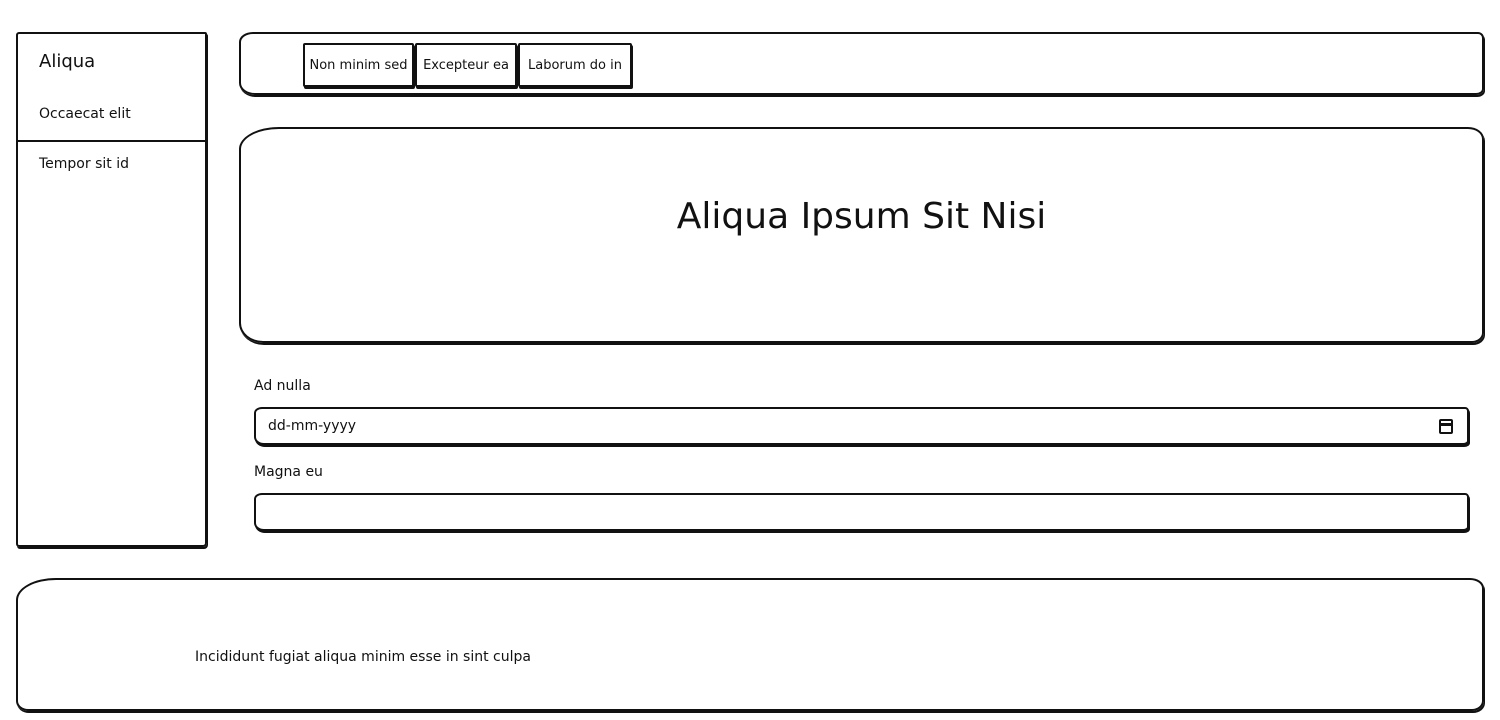 The width and height of the screenshot is (1500, 720). What do you see at coordinates (358, 65) in the screenshot?
I see `tab-non-minim-sed: Non minim sed` at bounding box center [358, 65].